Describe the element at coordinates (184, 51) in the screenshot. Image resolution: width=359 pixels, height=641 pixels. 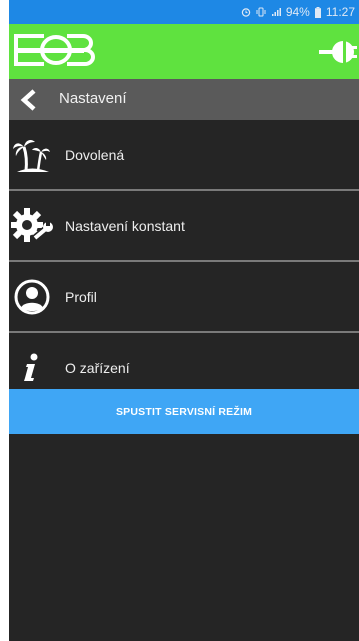
I see `app-bar` at that location.